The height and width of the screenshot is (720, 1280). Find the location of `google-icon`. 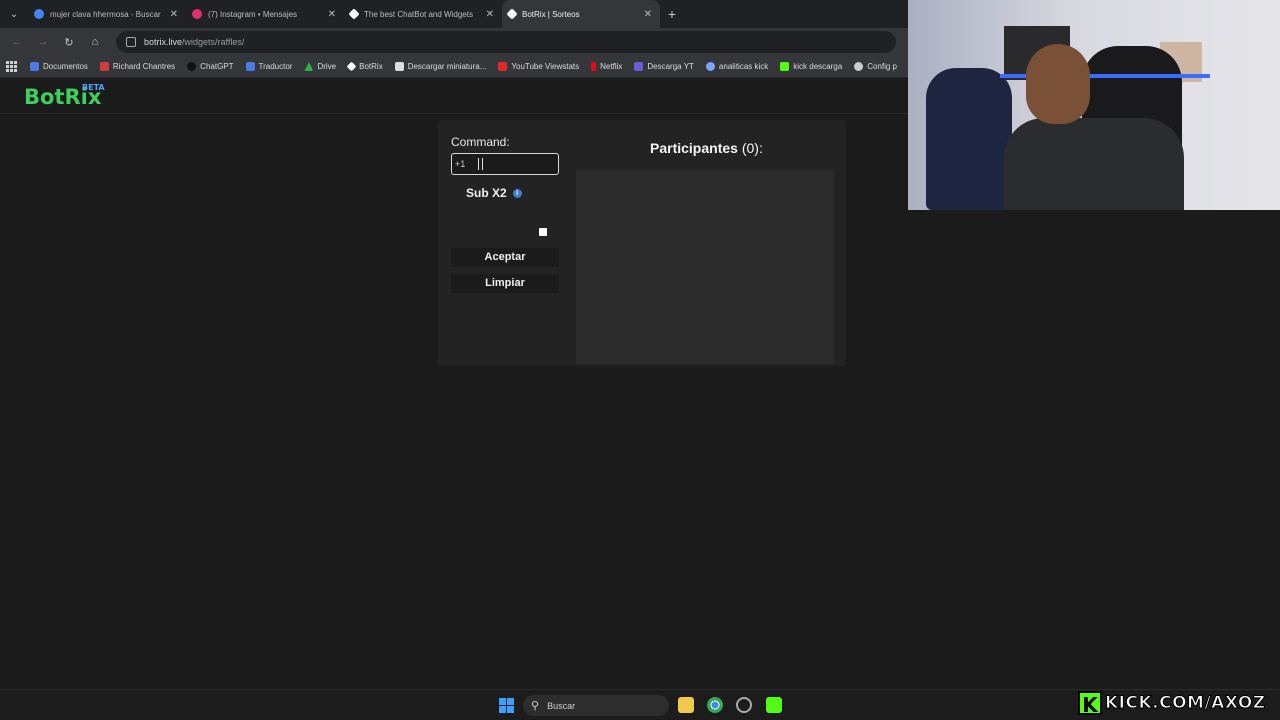

google-icon is located at coordinates (39, 14).